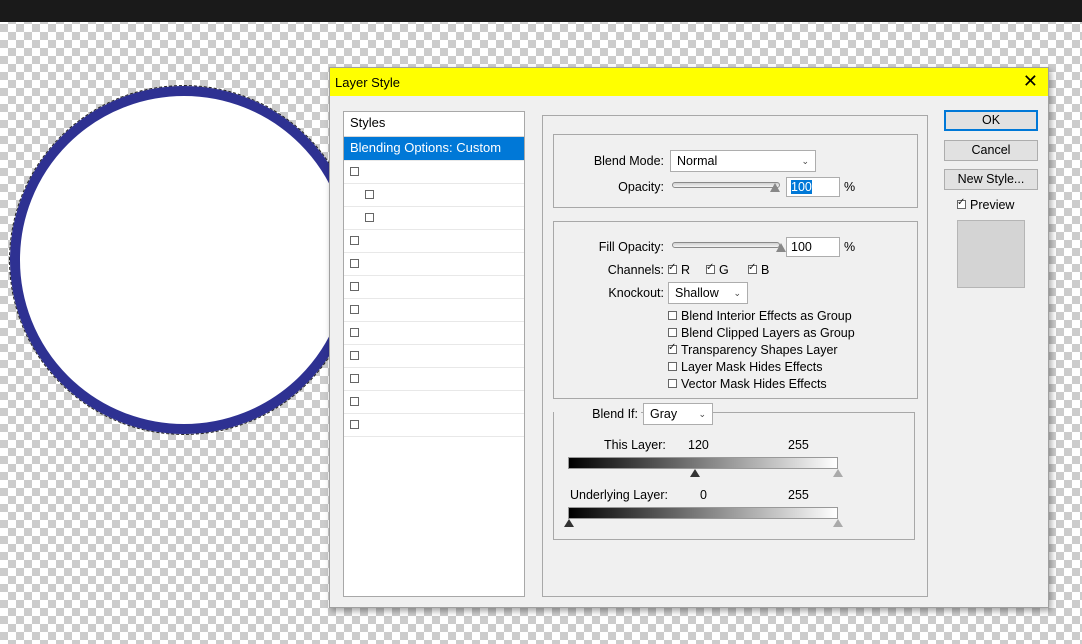 Image resolution: width=1082 pixels, height=644 pixels. What do you see at coordinates (635, 270) in the screenshot?
I see `channels-label: Channels:` at bounding box center [635, 270].